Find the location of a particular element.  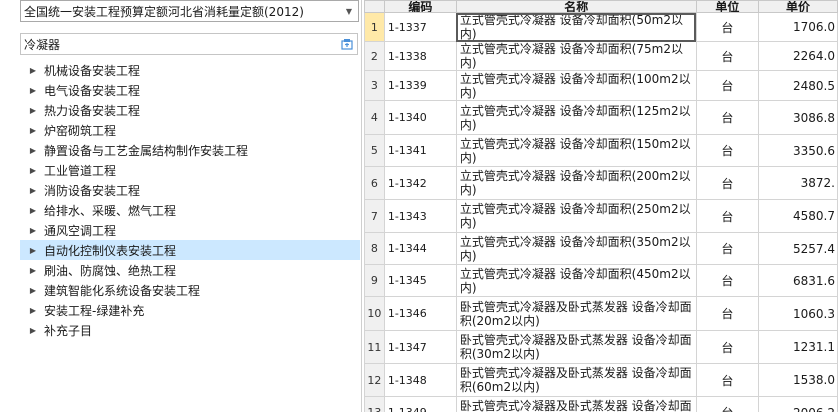

quota-name-cell: 立式管壳式冷凝器 设备冷却面积(450m2以内) is located at coordinates (576, 280).